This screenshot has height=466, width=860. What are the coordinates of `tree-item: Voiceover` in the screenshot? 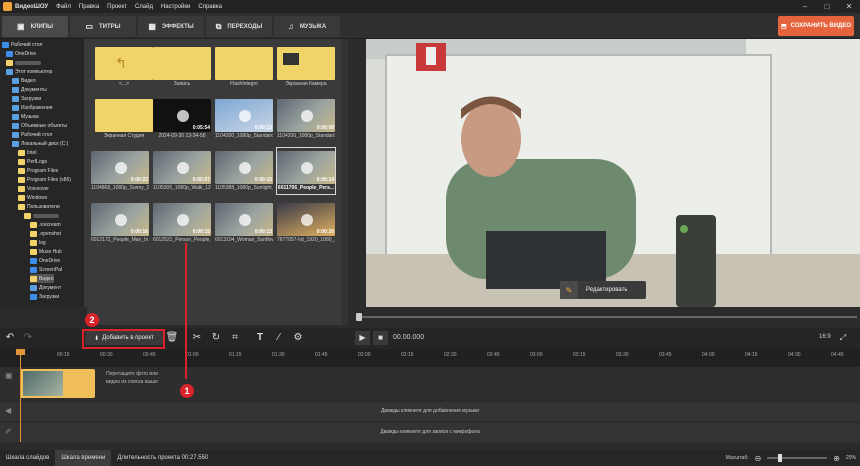 It's located at (33, 188).